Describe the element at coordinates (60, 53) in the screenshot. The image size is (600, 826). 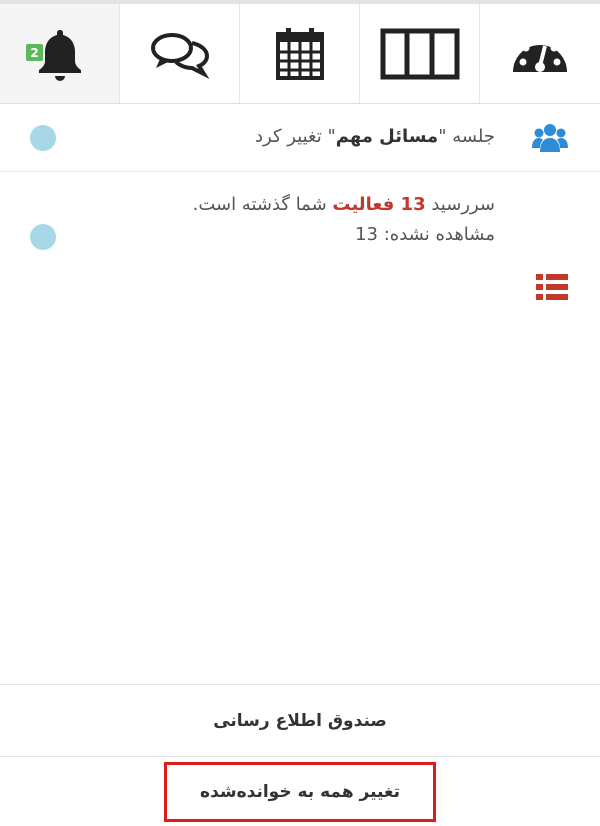
I see `tab-notifications: 2` at that location.